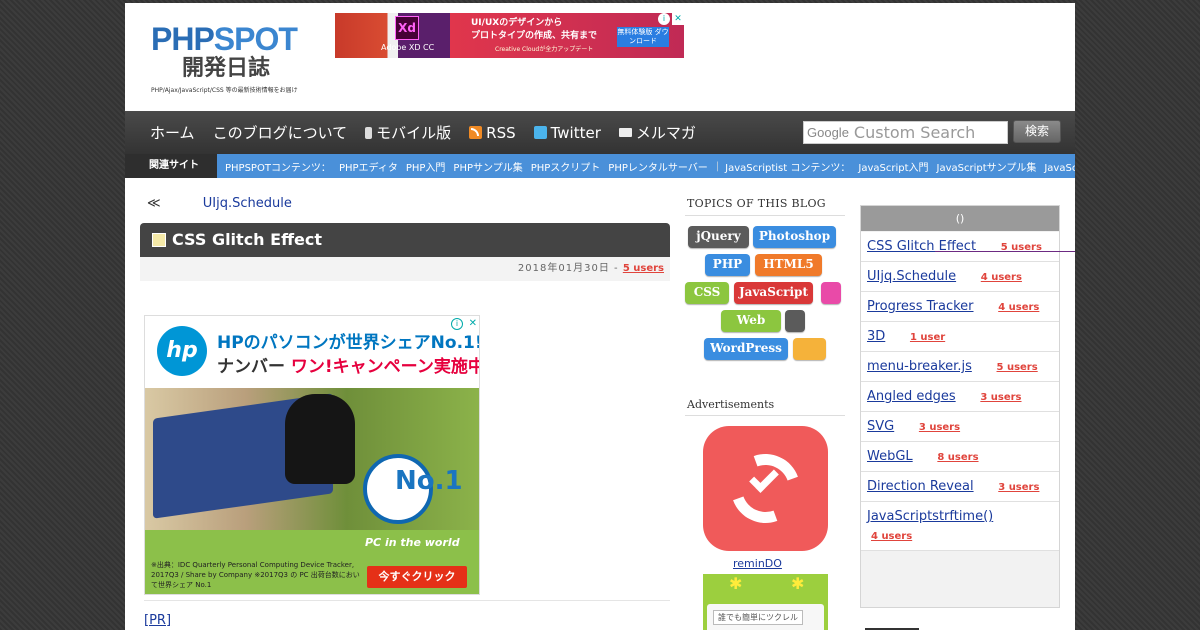  Describe the element at coordinates (773, 293) in the screenshot. I see `topic-tag: JavaScript` at that location.